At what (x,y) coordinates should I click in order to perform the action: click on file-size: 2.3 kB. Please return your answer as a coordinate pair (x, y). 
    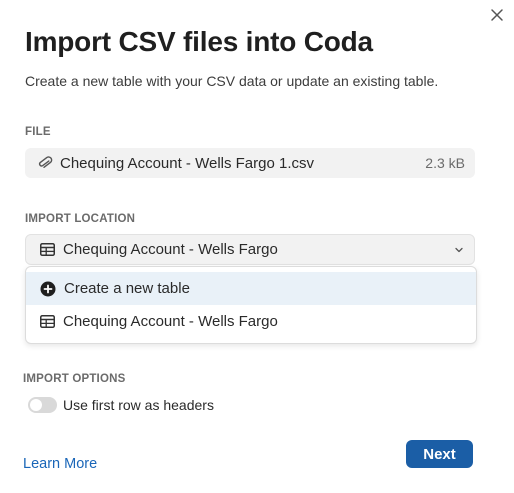
    Looking at the image, I should click on (445, 163).